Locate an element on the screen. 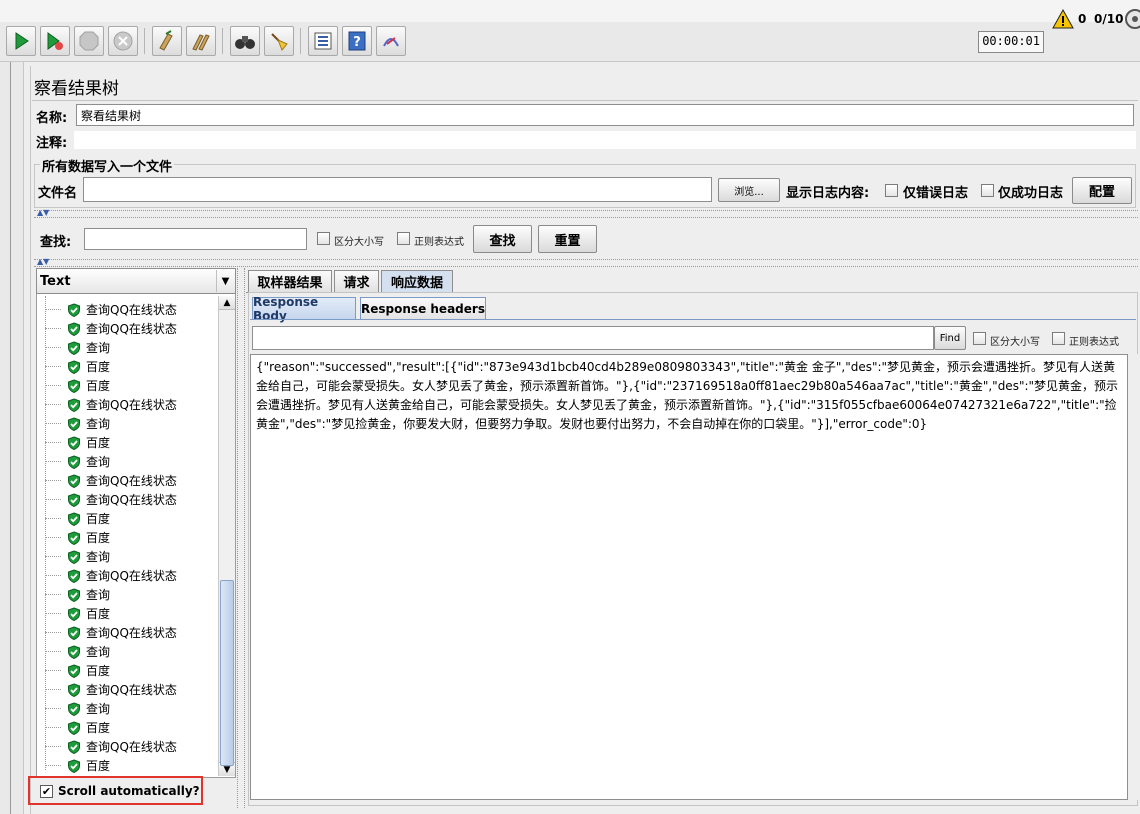  tab-sampler-result: 取样器结果 is located at coordinates (290, 281).